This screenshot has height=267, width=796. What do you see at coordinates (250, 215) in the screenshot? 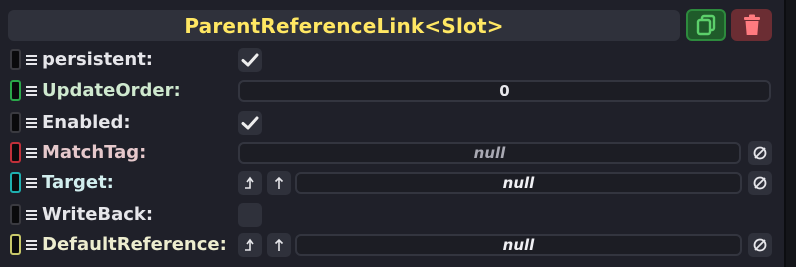
I see `write-back-checkbox` at bounding box center [250, 215].